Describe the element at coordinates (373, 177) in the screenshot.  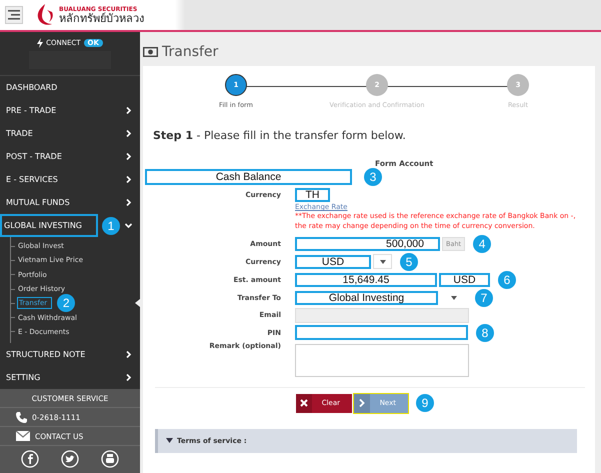
I see `callout-badge: 3` at that location.